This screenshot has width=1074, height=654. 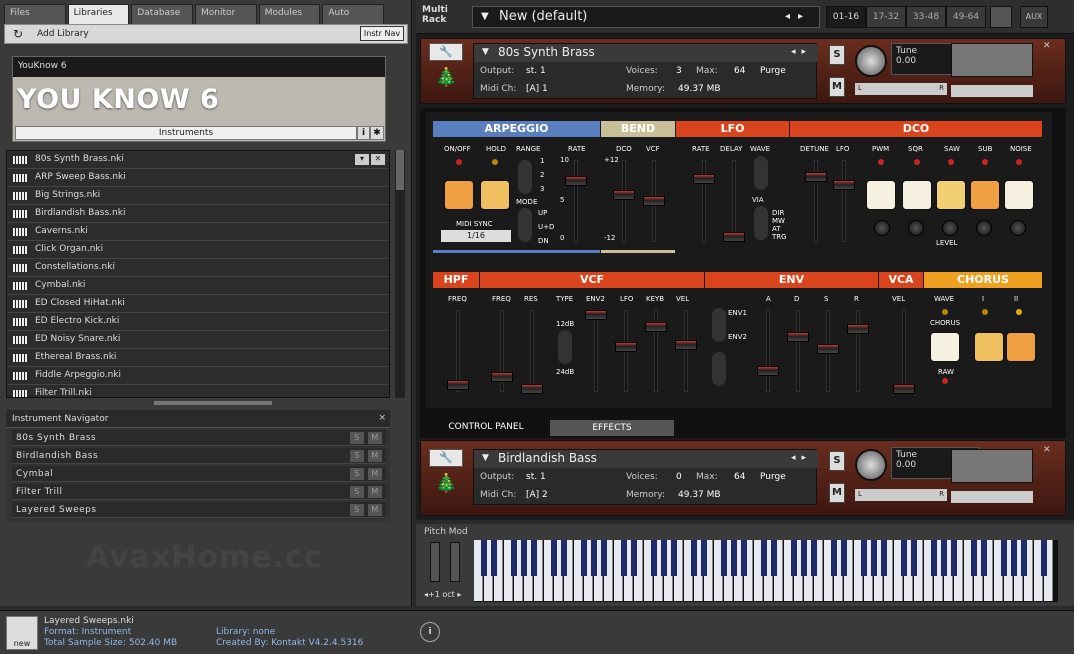 What do you see at coordinates (624, 195) in the screenshot?
I see `bend-dco-fader-cap` at bounding box center [624, 195].